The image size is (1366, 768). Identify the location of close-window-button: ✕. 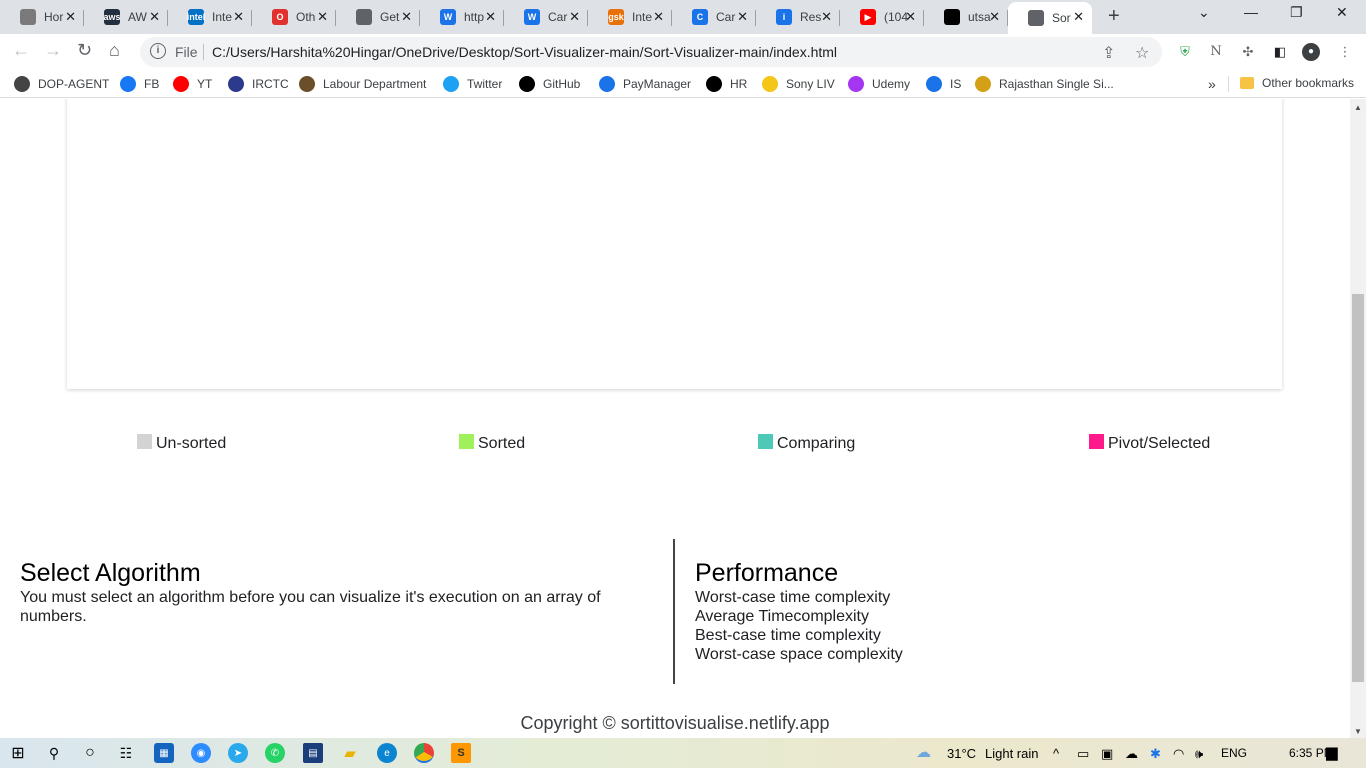
(1342, 12).